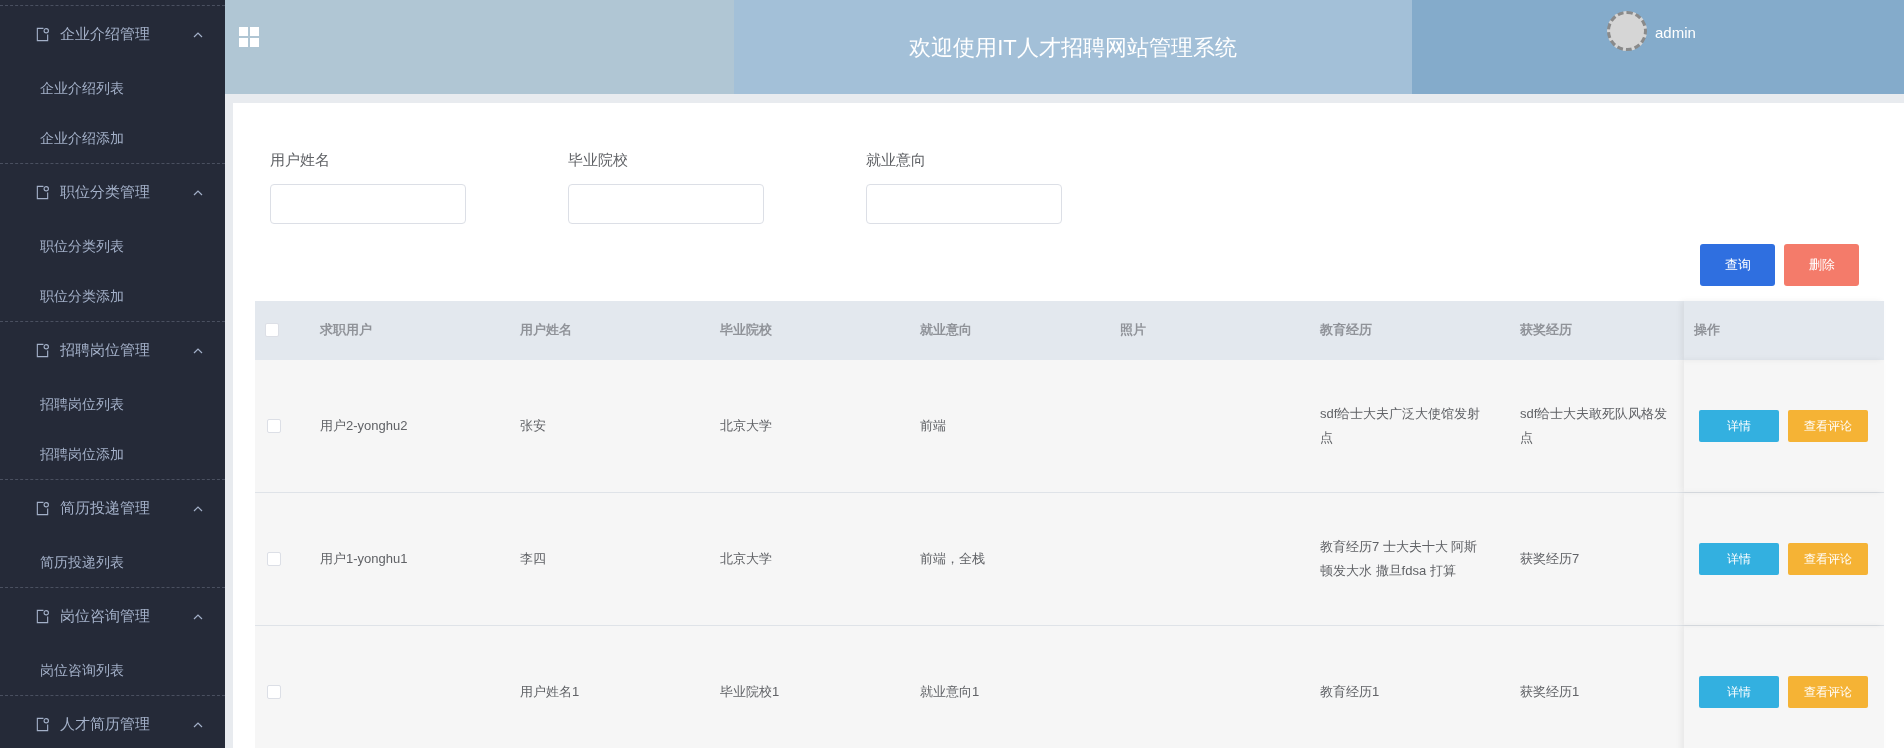 This screenshot has height=748, width=1904. Describe the element at coordinates (533, 425) in the screenshot. I see `table-cell: 张安` at that location.